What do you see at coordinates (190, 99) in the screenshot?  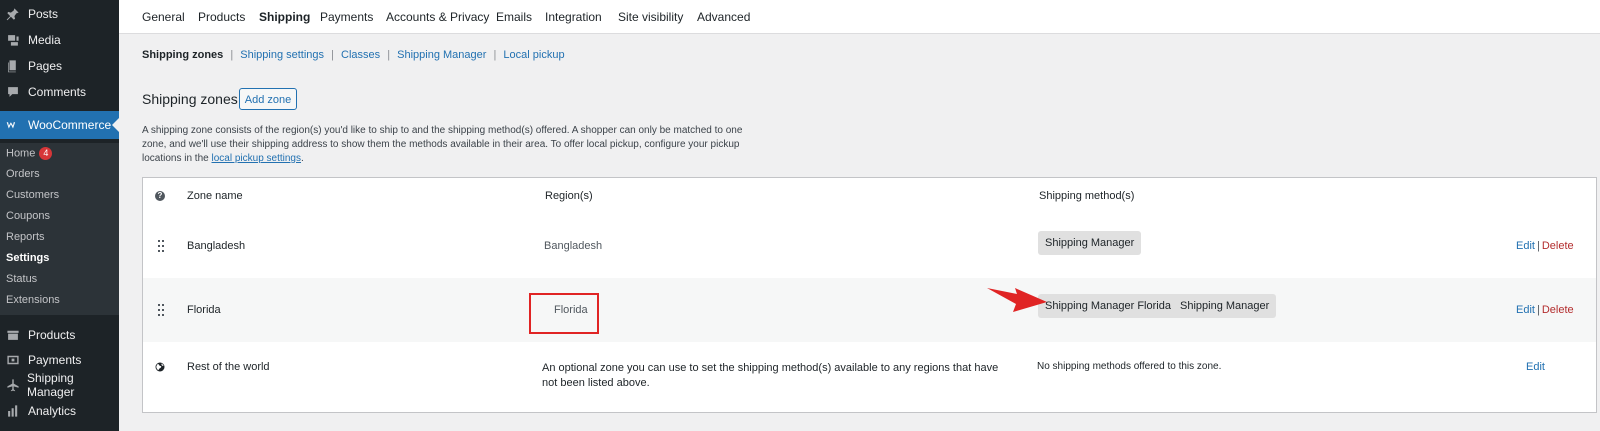 I see `page-title: Shipping zones` at bounding box center [190, 99].